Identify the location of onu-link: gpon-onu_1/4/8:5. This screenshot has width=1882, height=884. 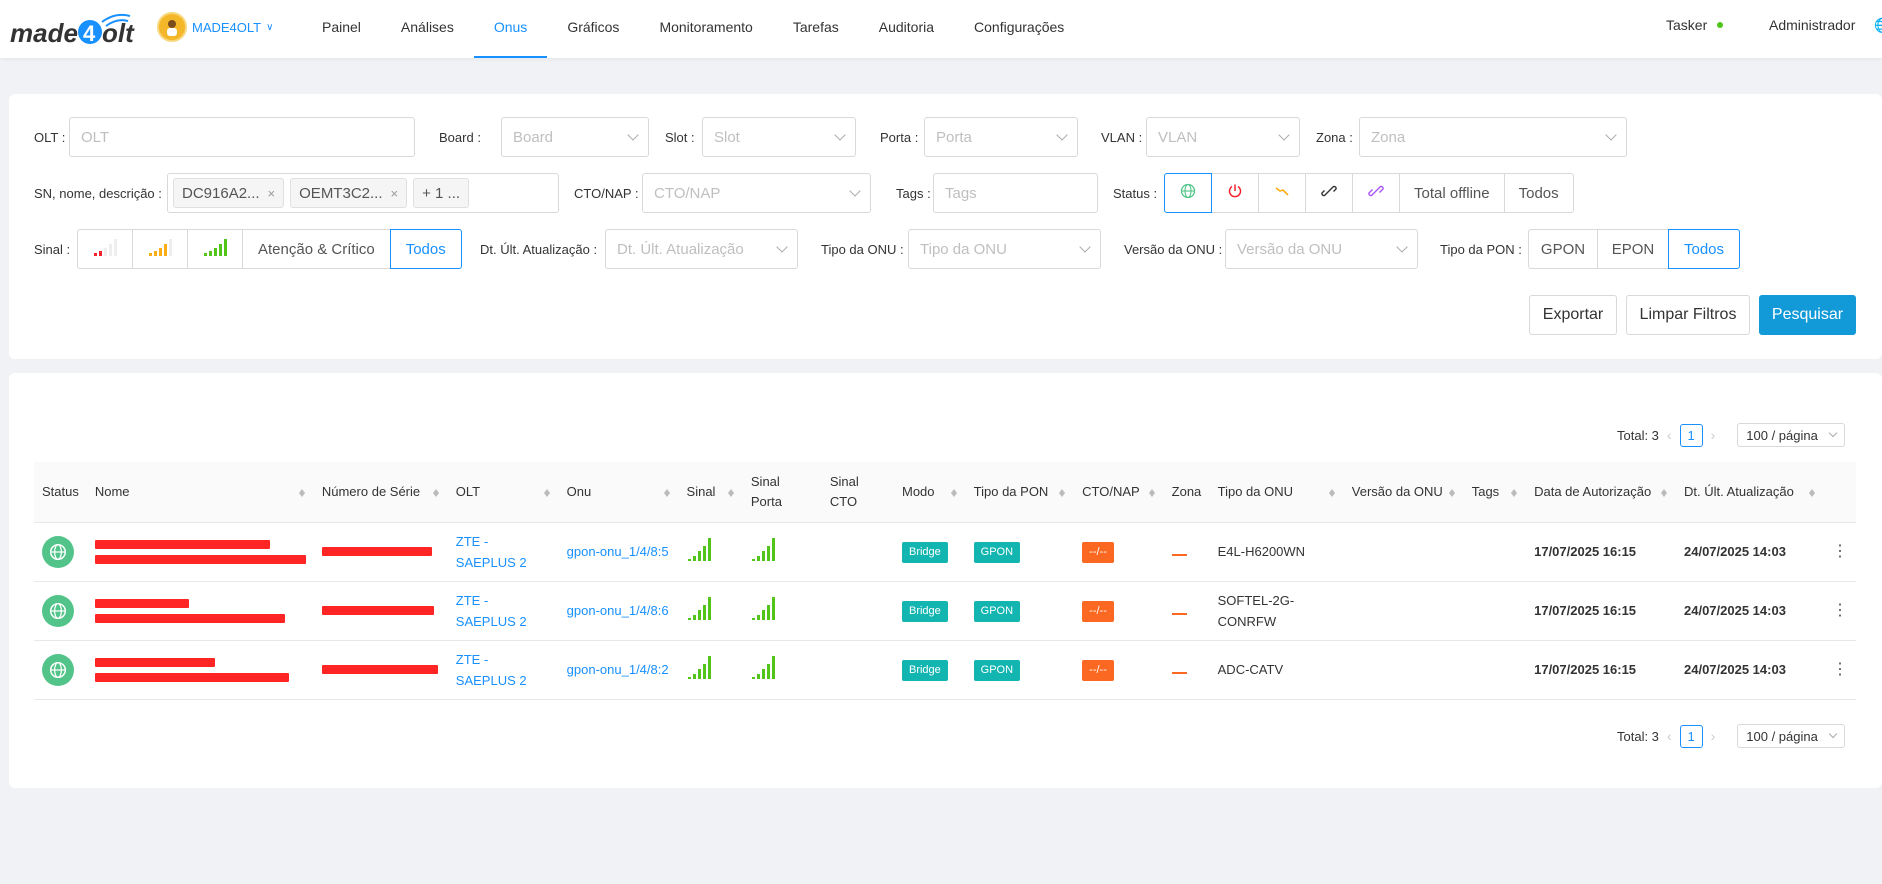
(618, 551).